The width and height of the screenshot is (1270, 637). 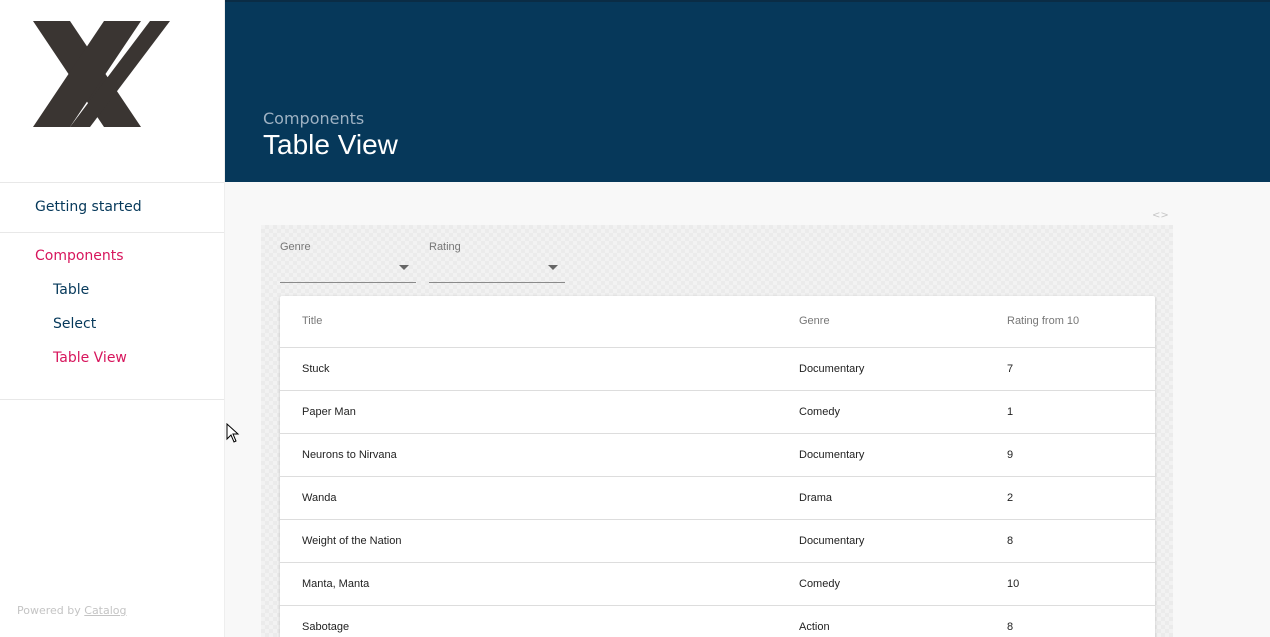 What do you see at coordinates (497, 262) in the screenshot?
I see `rating-select: Rating` at bounding box center [497, 262].